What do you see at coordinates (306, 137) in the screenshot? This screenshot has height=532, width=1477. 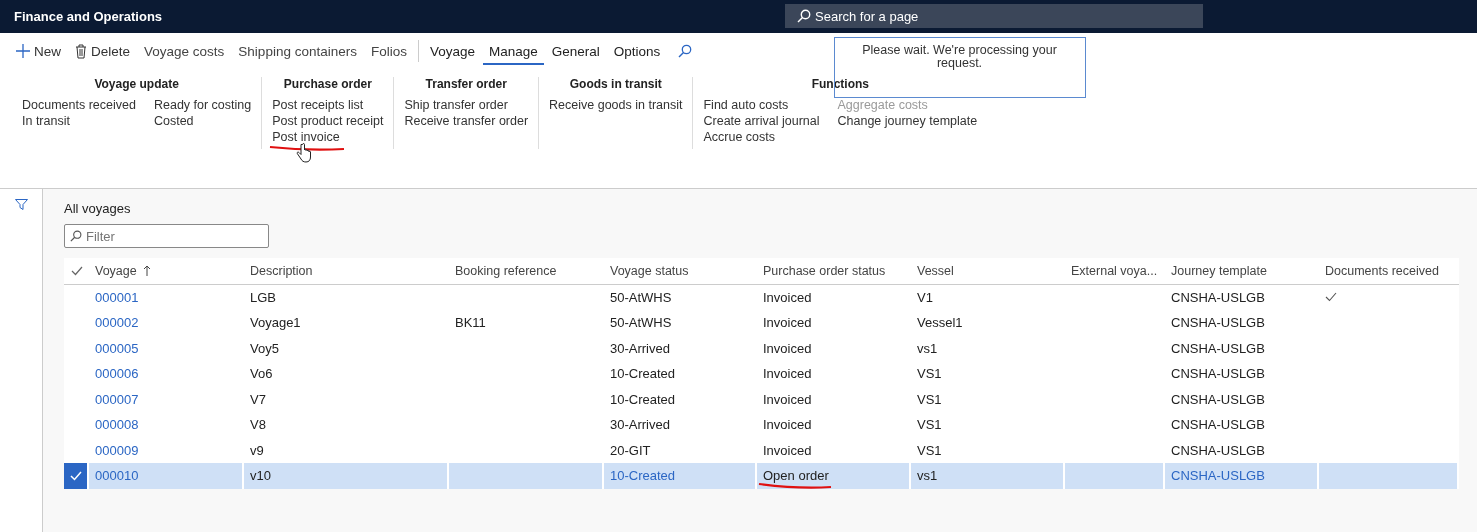 I see `ribbon-action: Post invoice` at bounding box center [306, 137].